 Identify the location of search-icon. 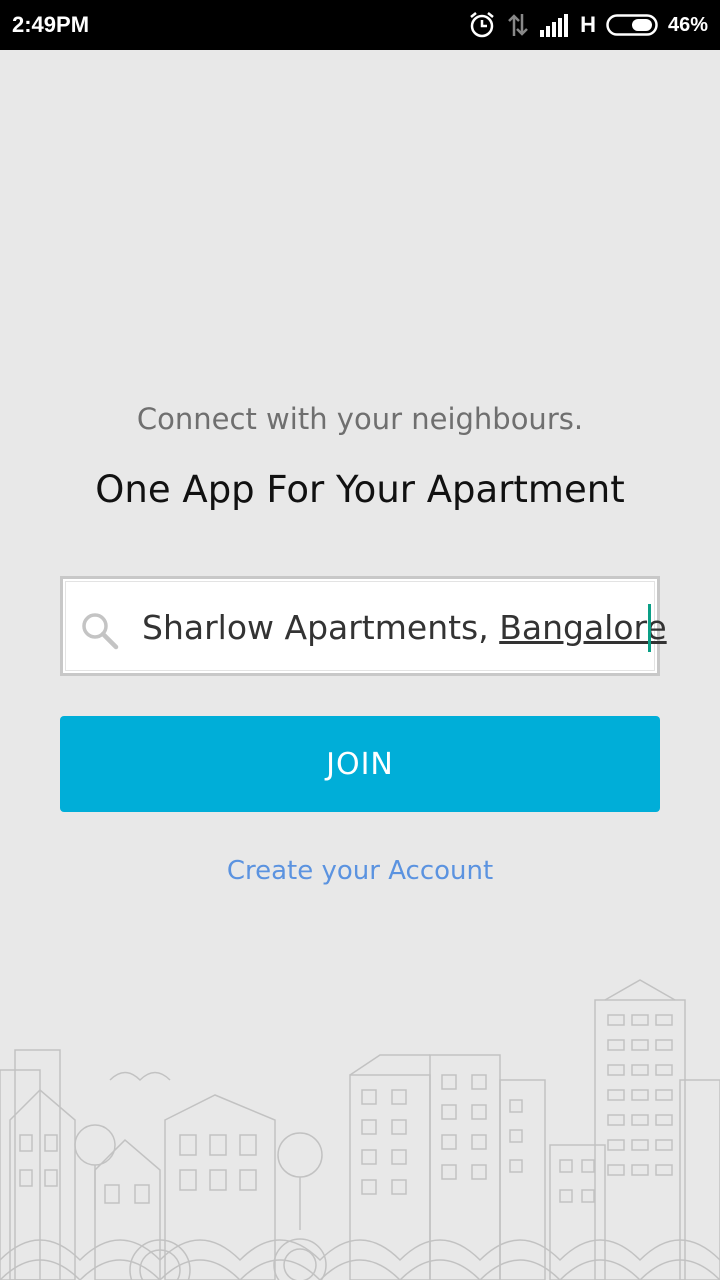
(100, 631).